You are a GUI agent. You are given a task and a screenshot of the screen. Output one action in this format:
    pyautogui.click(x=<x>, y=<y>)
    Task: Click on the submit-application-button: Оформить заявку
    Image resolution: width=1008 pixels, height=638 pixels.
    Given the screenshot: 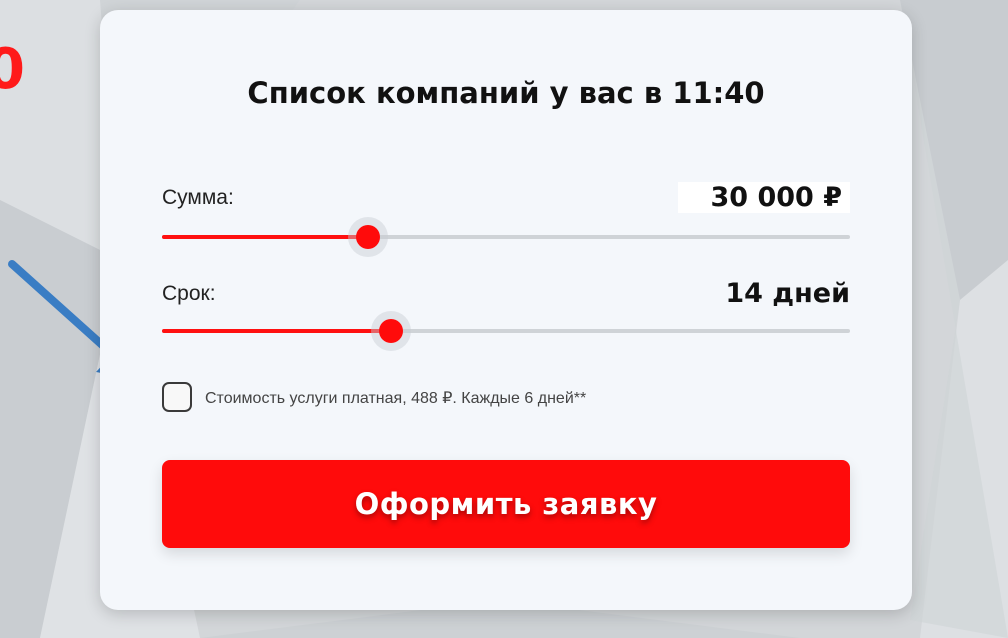 What is the action you would take?
    pyautogui.click(x=506, y=504)
    